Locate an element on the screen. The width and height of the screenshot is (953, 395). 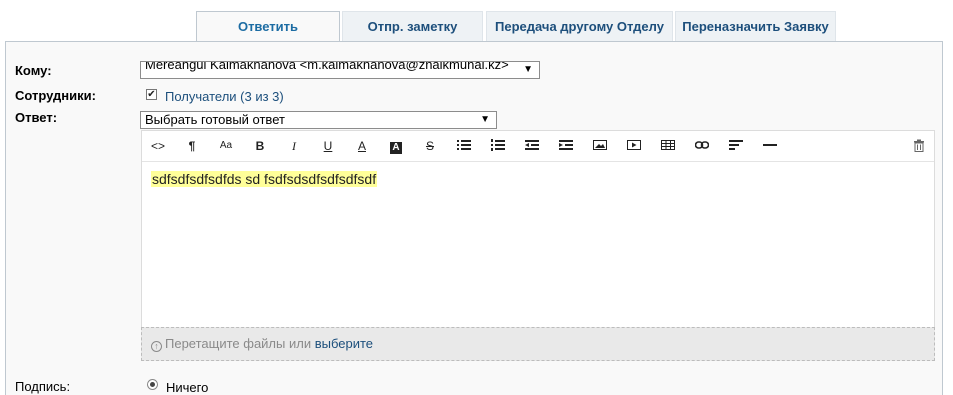
tab-post-note: Отпр. заметку is located at coordinates (412, 26).